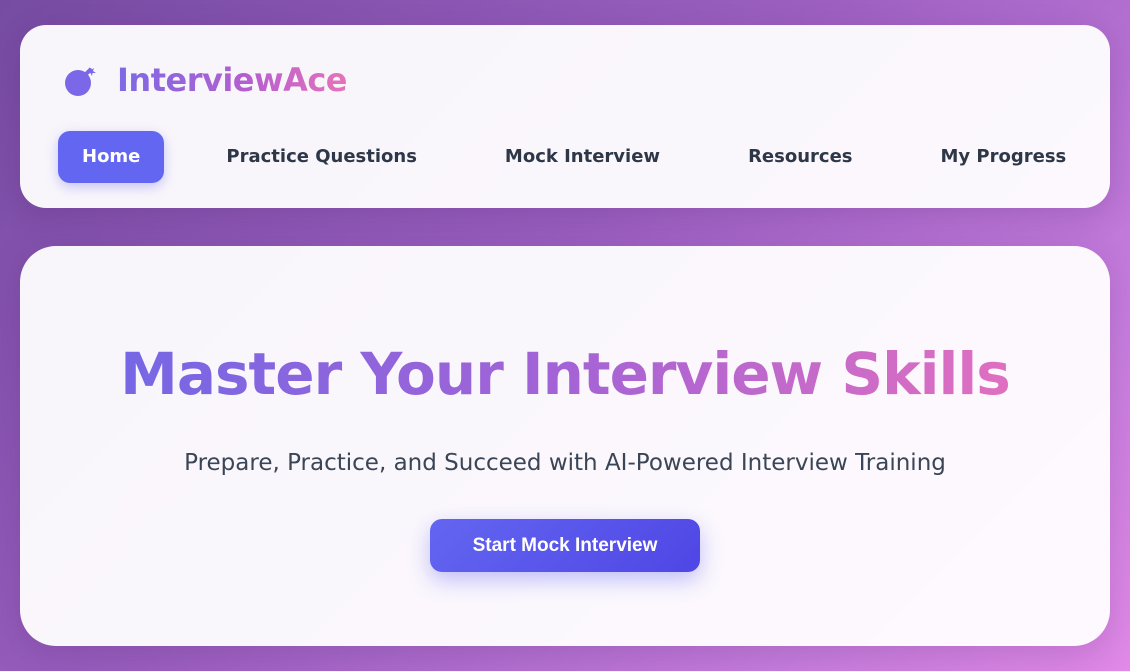 The image size is (1130, 671). What do you see at coordinates (1004, 157) in the screenshot?
I see `nav-item-my-progress: My Progress` at bounding box center [1004, 157].